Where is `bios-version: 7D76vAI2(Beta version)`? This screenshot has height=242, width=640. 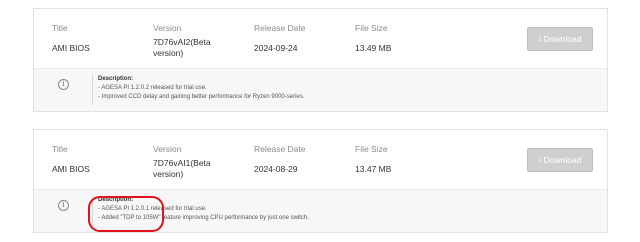
bios-version: 7D76vAI2(Beta version) is located at coordinates (182, 47).